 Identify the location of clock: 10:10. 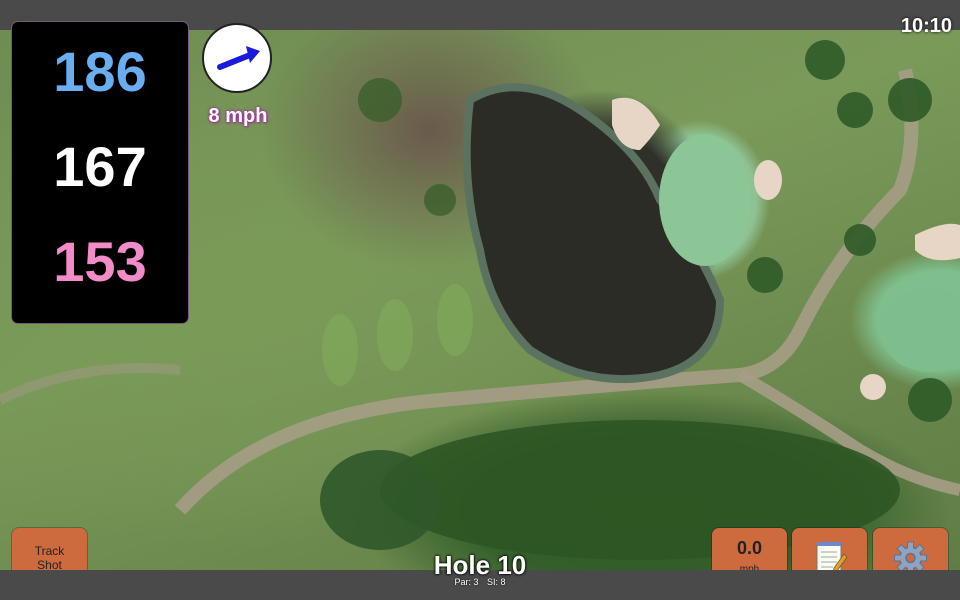
(926, 26).